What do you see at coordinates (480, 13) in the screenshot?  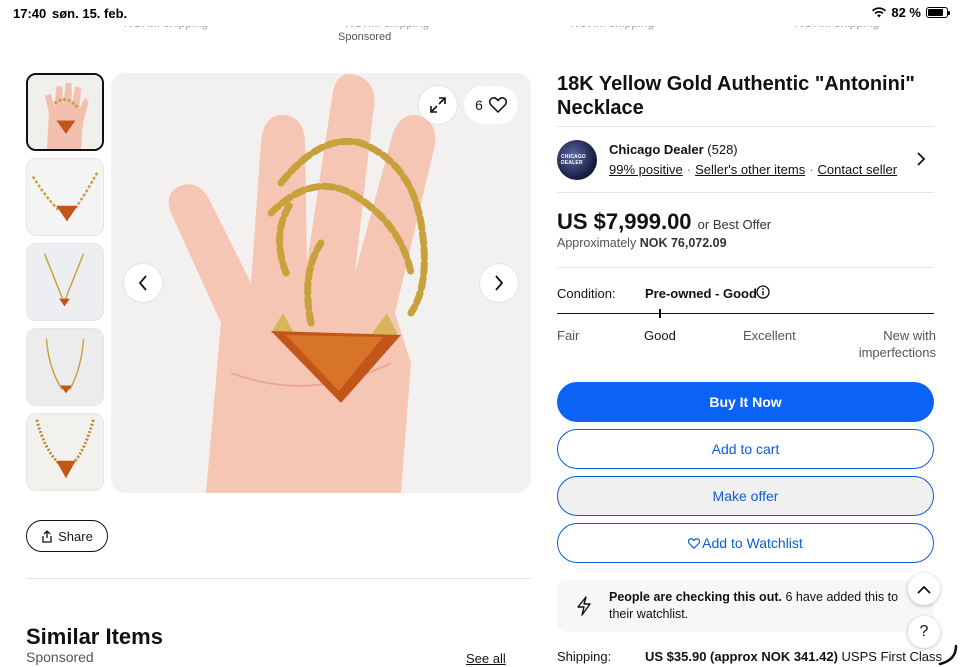 I see `status-bar: 17:40 søn. 15. feb. 82 %` at bounding box center [480, 13].